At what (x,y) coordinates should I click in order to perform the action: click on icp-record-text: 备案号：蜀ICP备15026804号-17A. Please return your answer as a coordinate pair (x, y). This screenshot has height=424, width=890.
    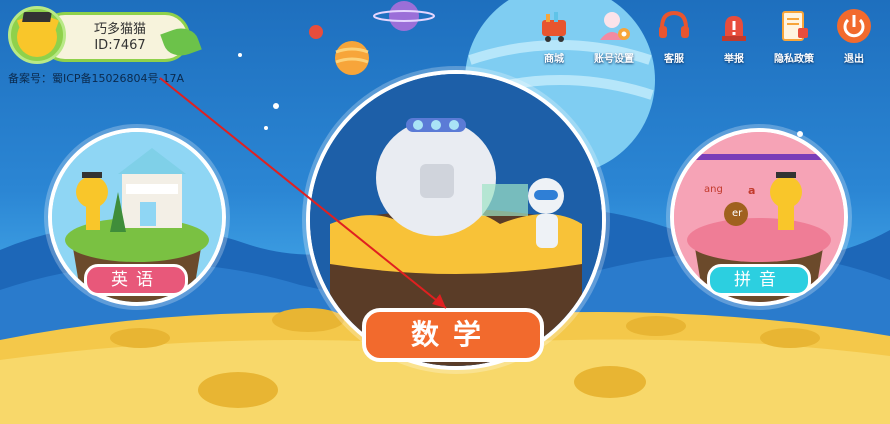
    Looking at the image, I should click on (96, 78).